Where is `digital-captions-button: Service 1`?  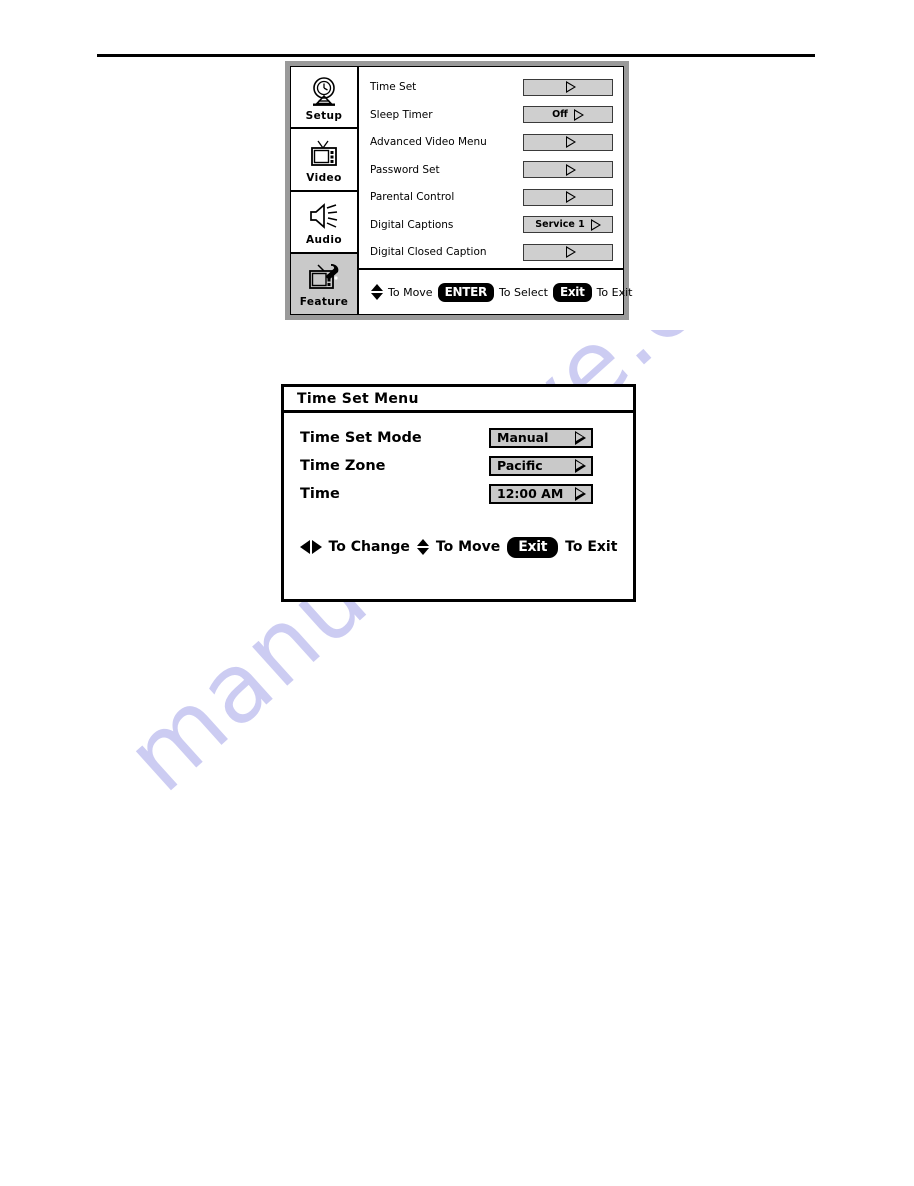
digital-captions-button: Service 1 is located at coordinates (568, 224).